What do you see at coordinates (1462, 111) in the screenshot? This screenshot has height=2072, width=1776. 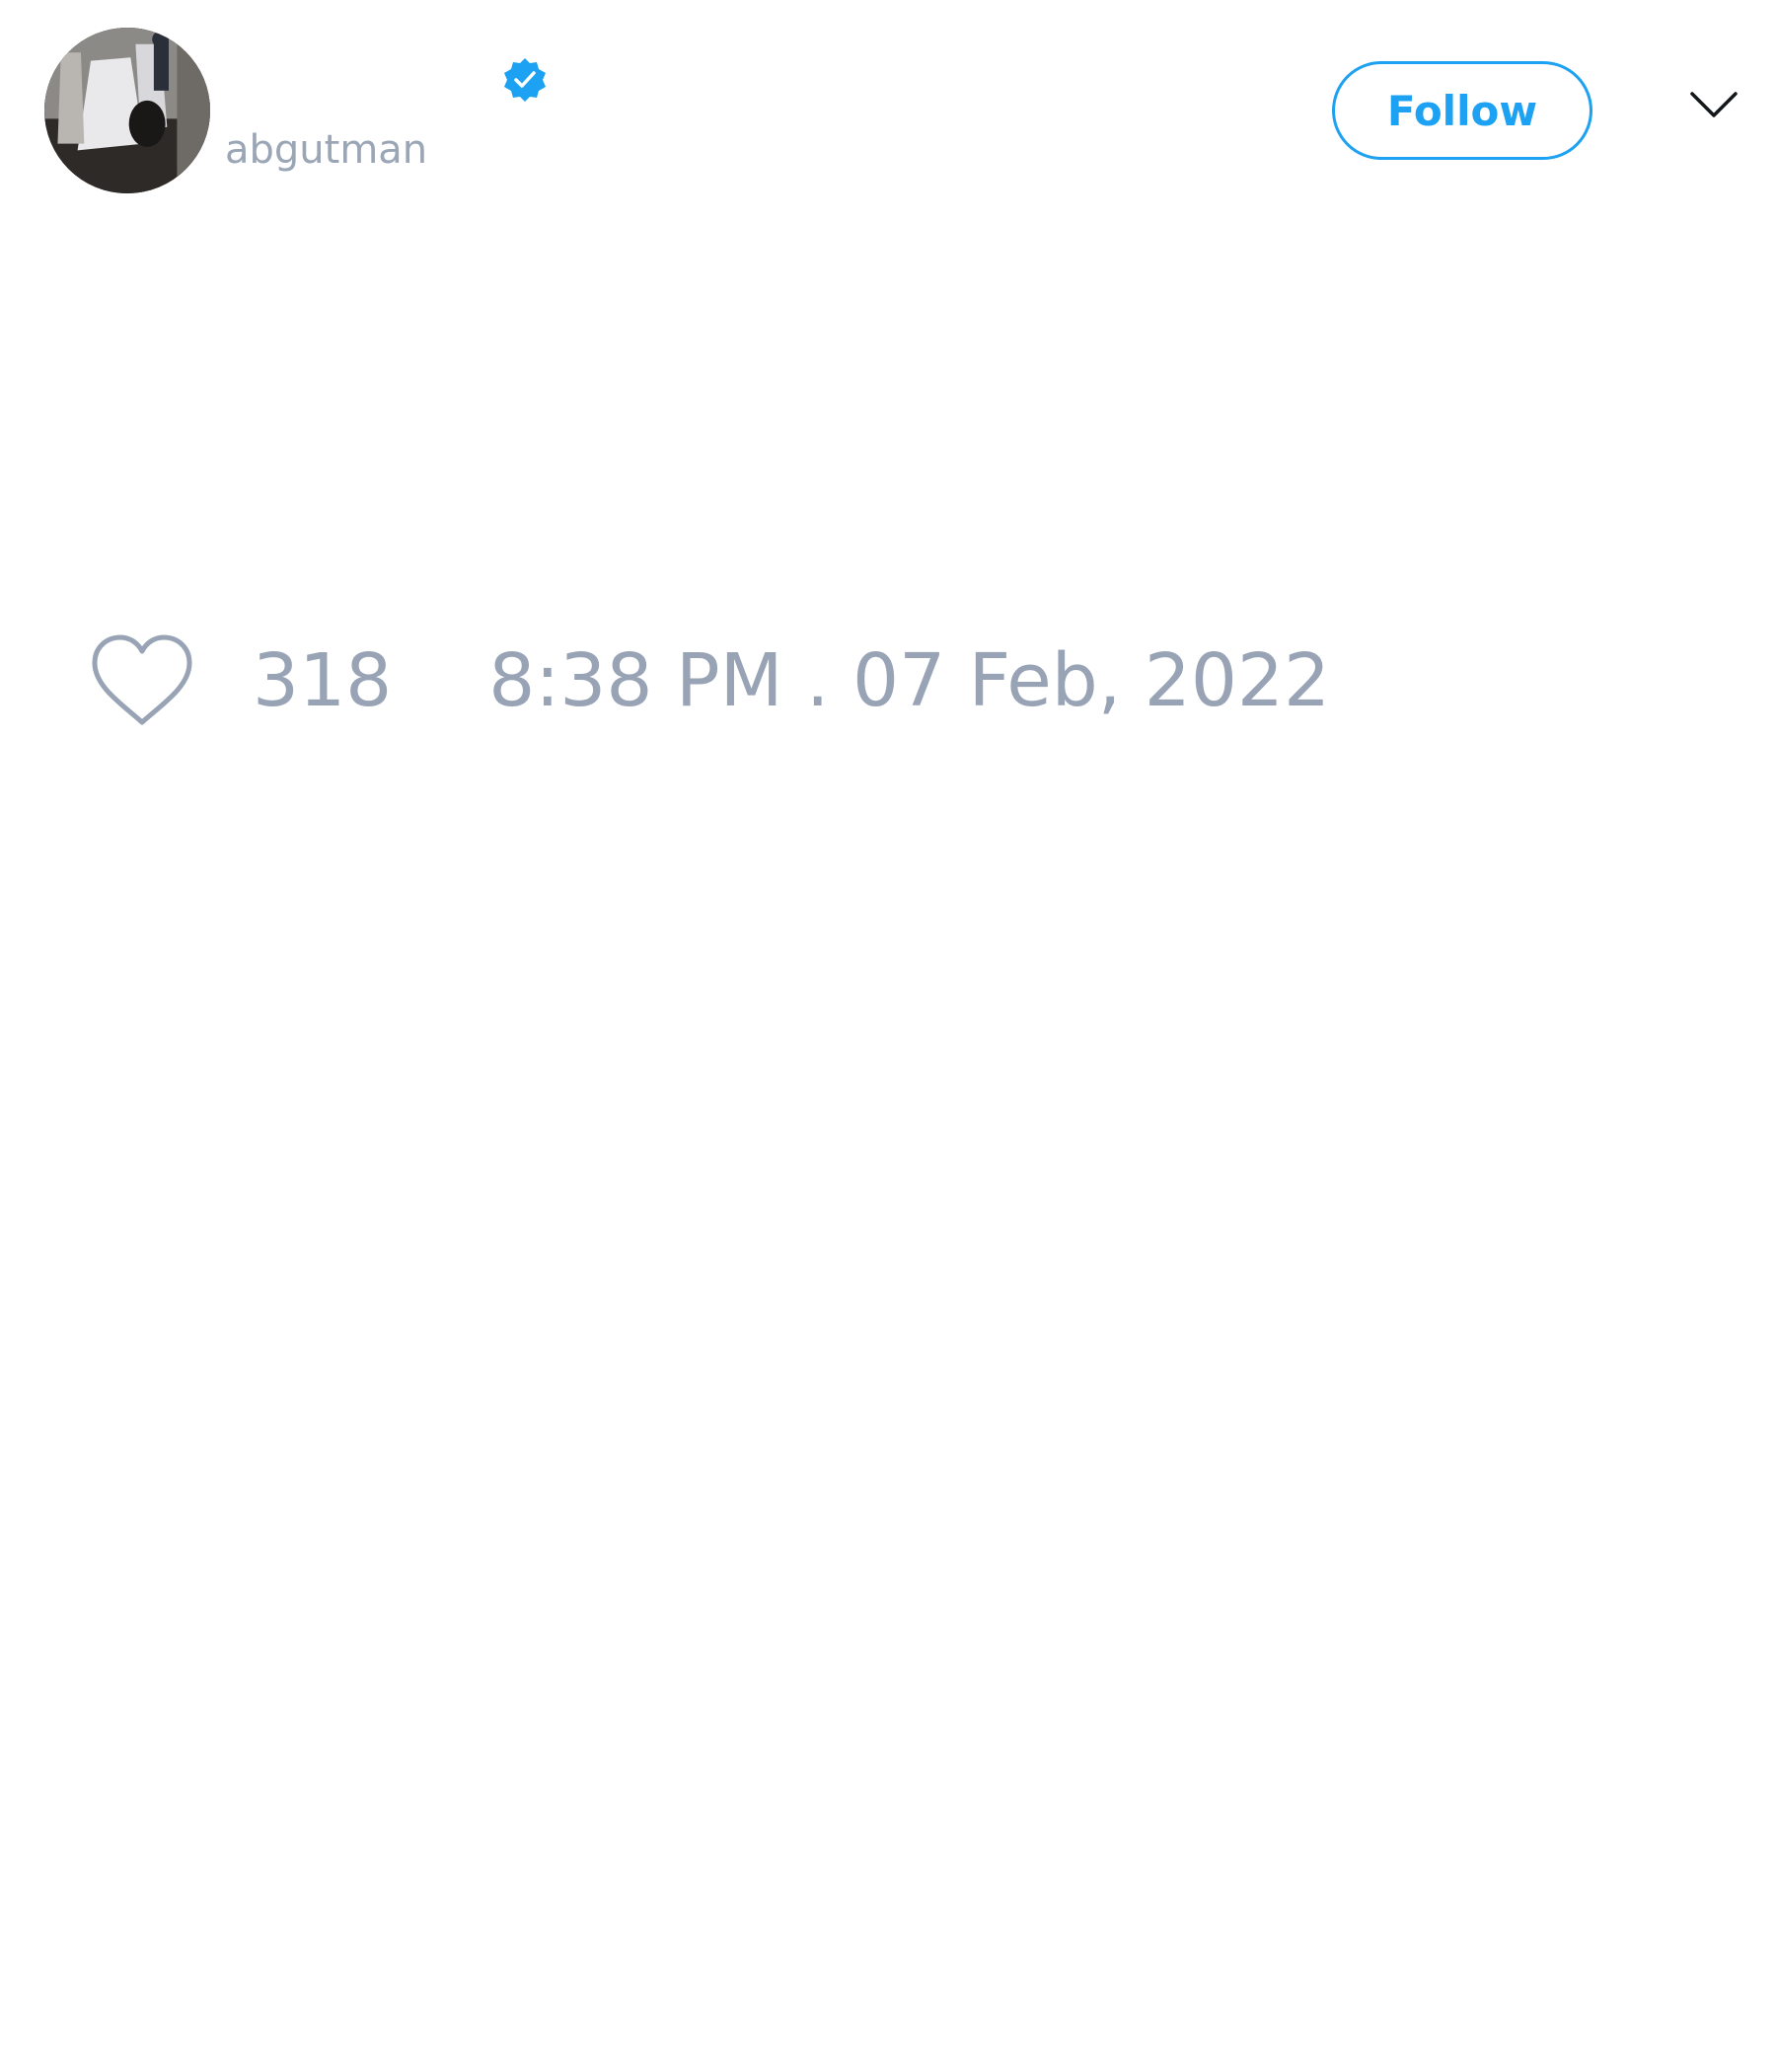 I see `follow-button: Follow` at bounding box center [1462, 111].